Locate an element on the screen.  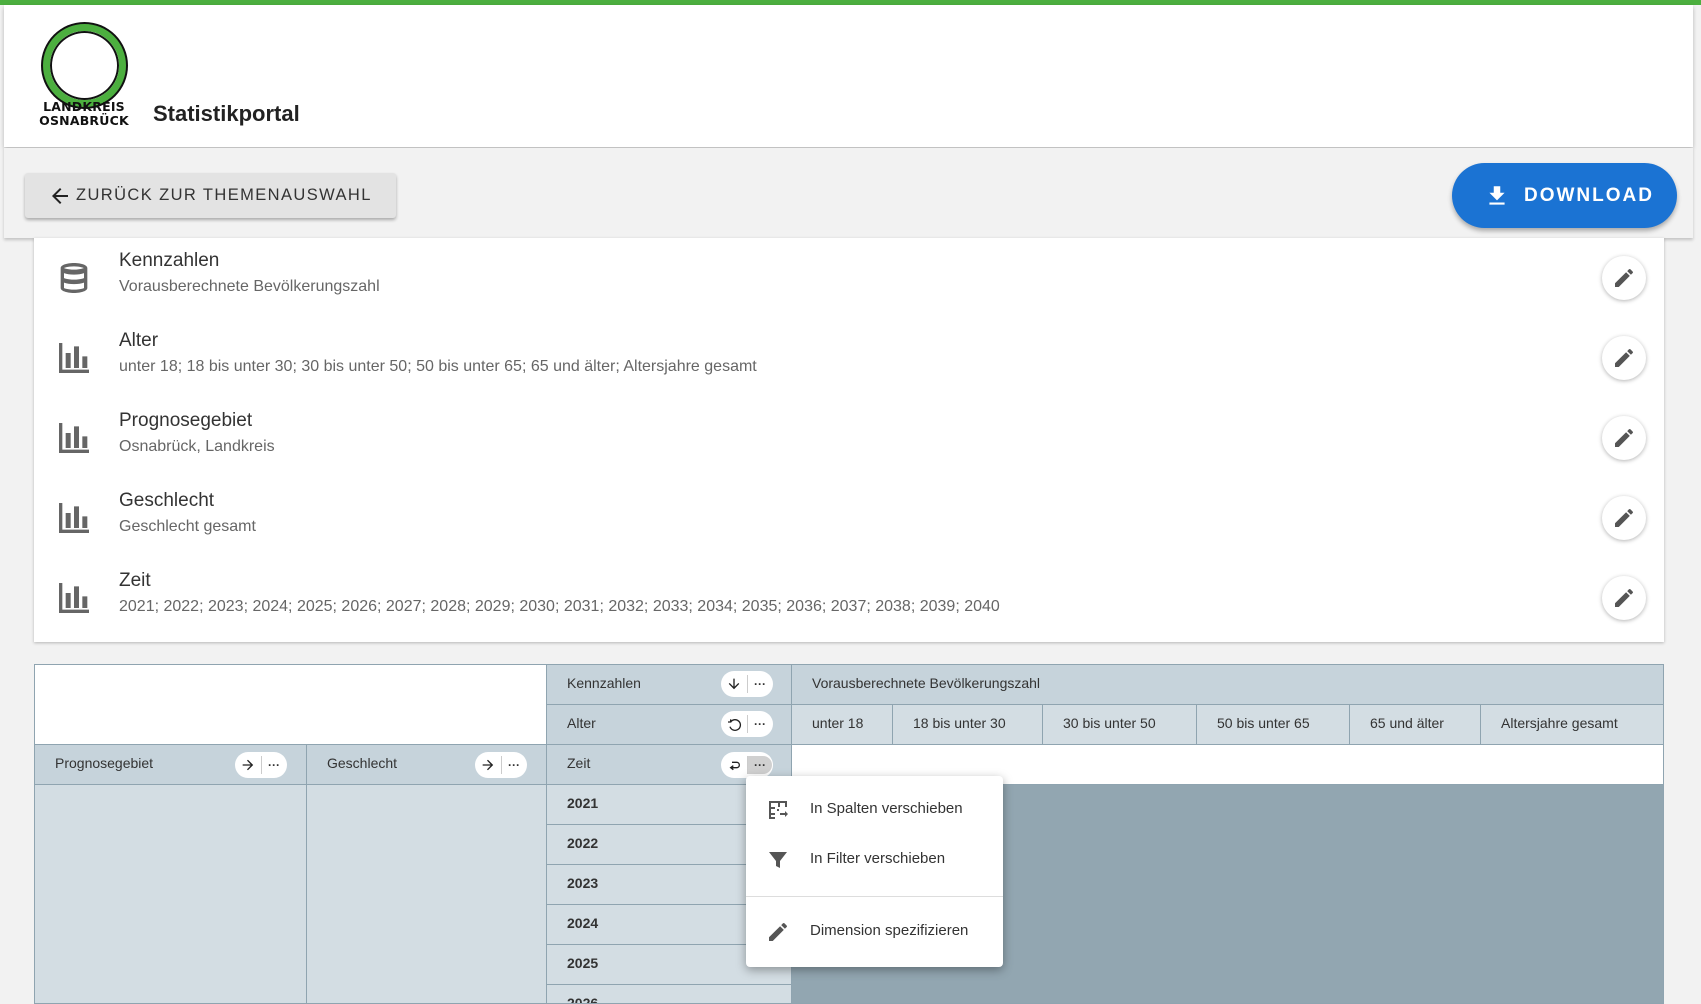
prognosegebiet-controls: ··· is located at coordinates (261, 765).